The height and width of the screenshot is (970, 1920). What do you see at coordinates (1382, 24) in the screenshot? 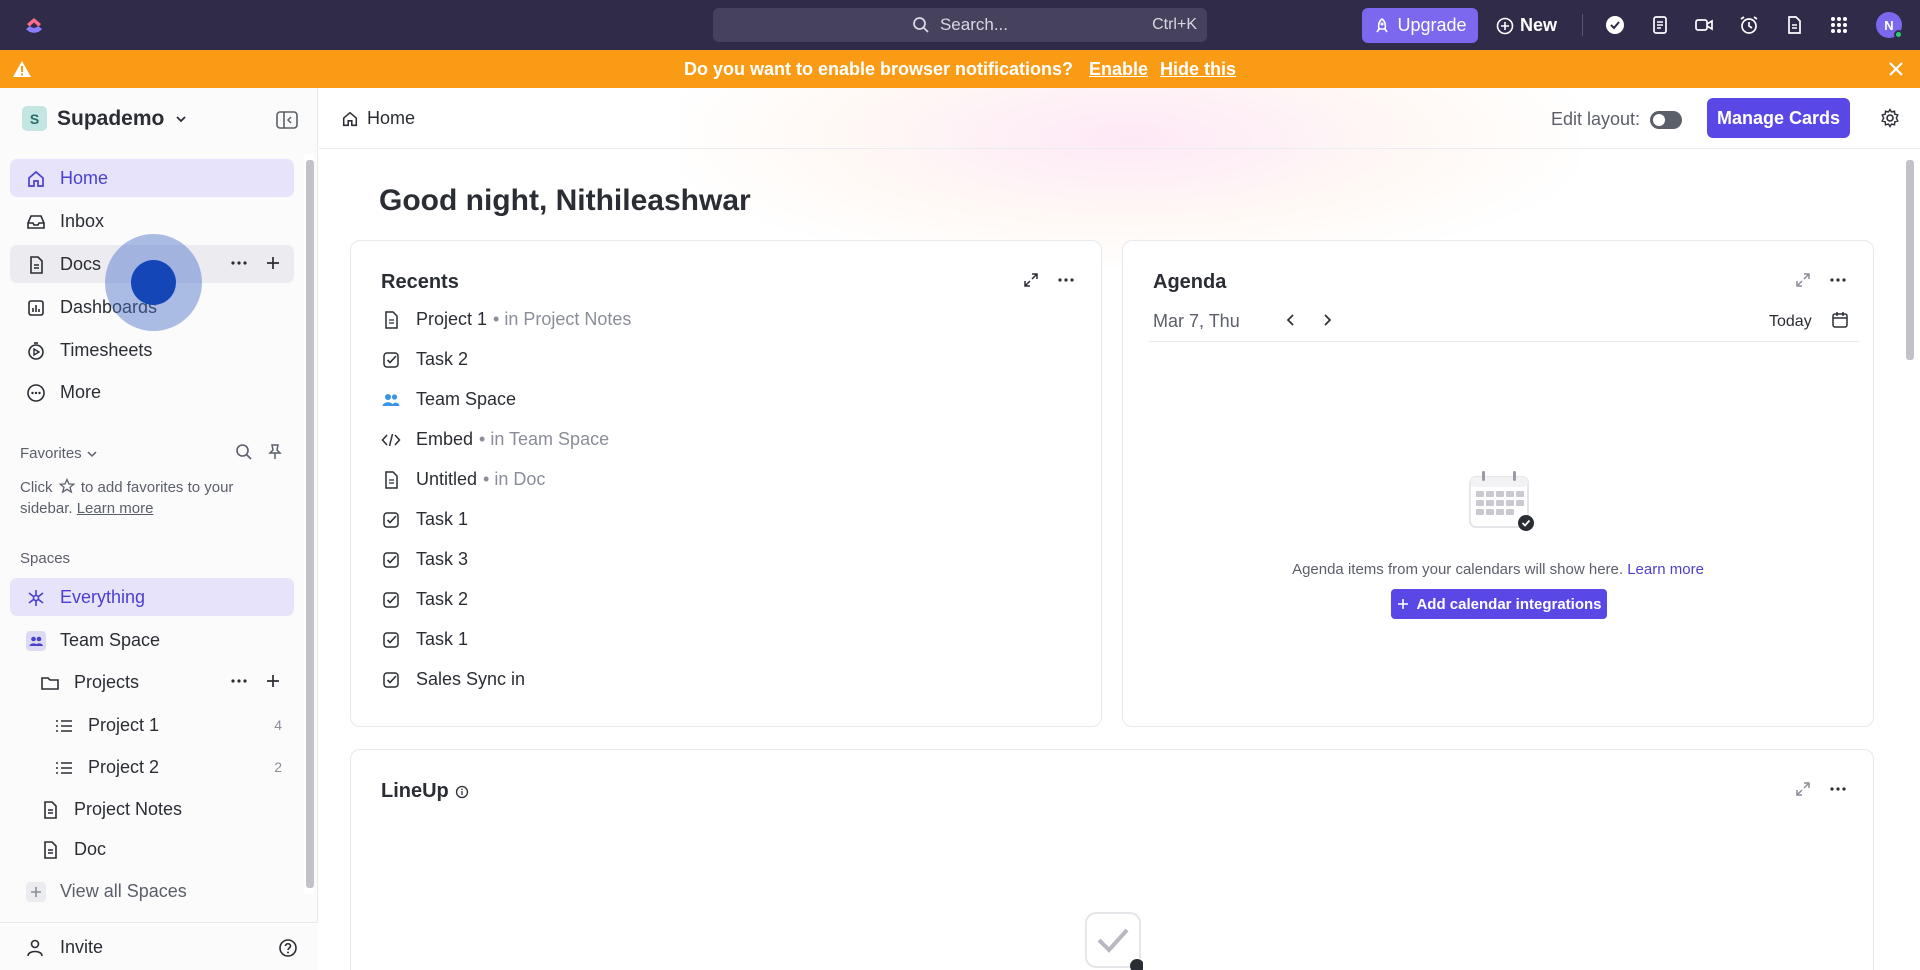
I see `rocket-icon` at bounding box center [1382, 24].